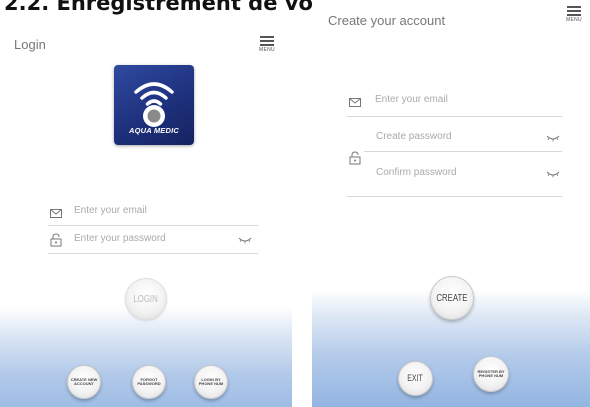  I want to click on create-menu-button: MENU, so click(574, 14).